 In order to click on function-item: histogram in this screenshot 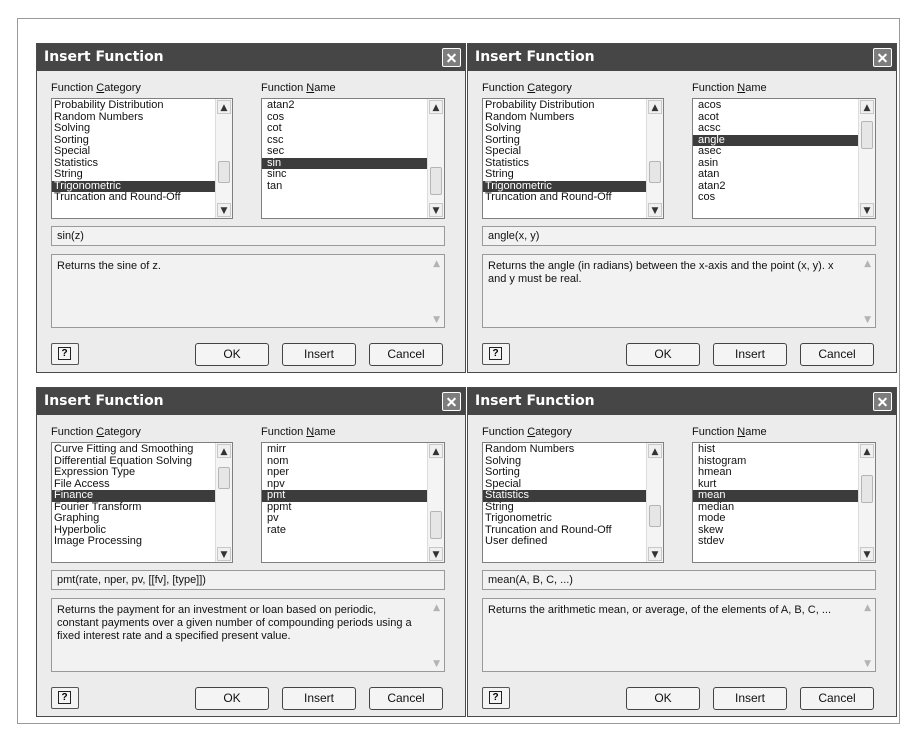, I will do `click(775, 462)`.